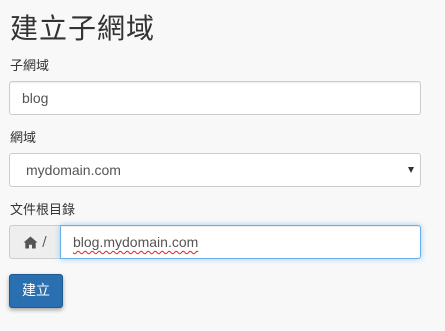 Image resolution: width=445 pixels, height=331 pixels. Describe the element at coordinates (73, 170) in the screenshot. I see `domain-select-value: mydomain.com` at that location.